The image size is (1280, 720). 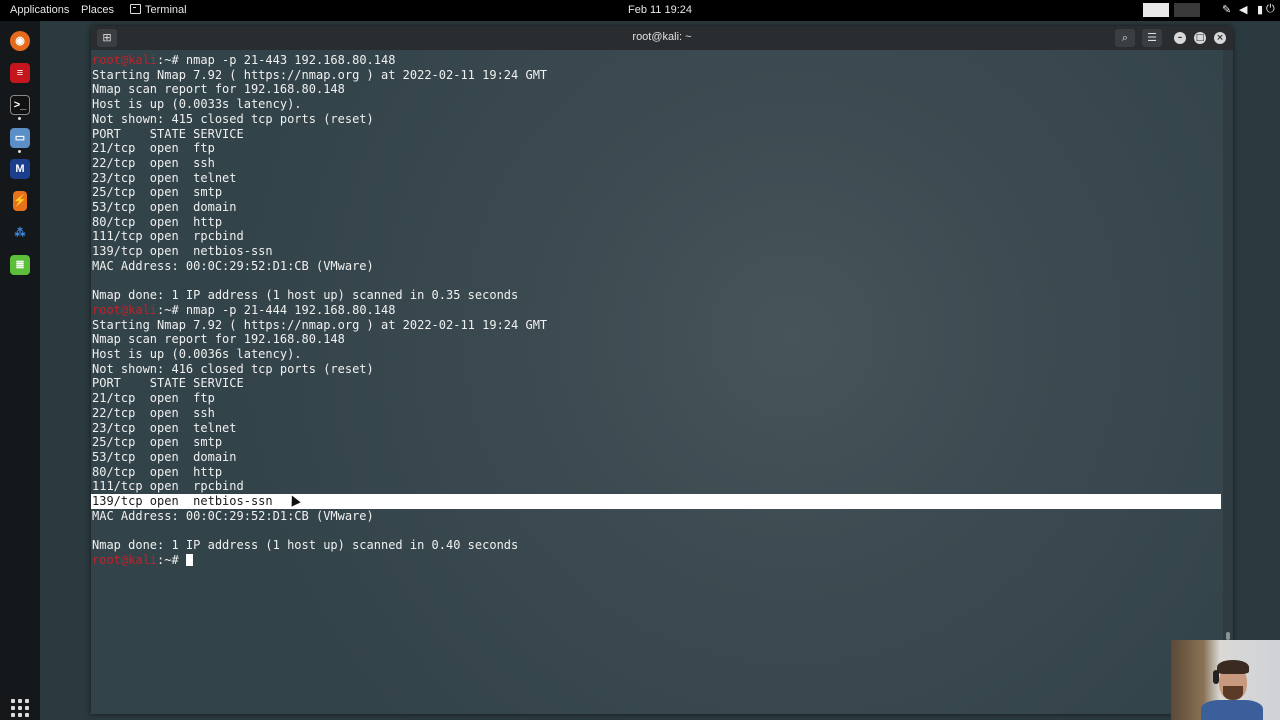 I want to click on output-line: 53/tcp open domain, so click(x=164, y=207).